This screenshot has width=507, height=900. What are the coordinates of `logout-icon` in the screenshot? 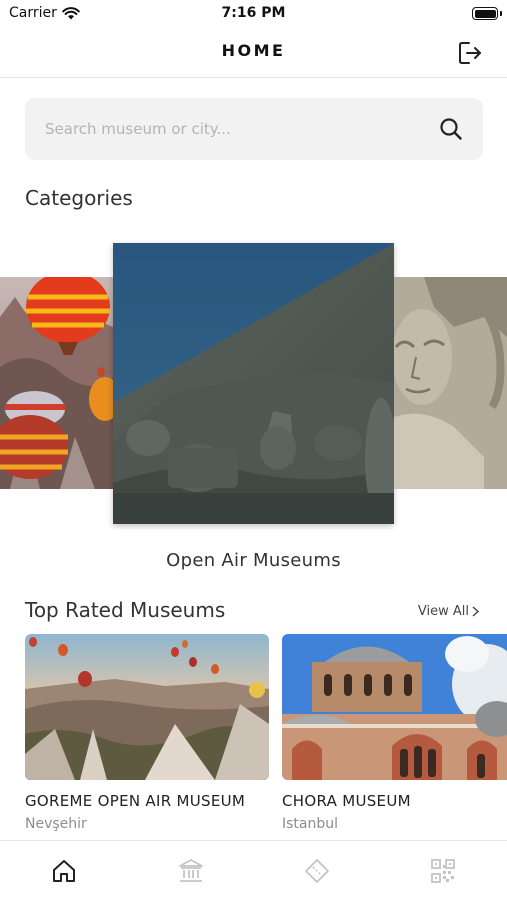 It's located at (470, 53).